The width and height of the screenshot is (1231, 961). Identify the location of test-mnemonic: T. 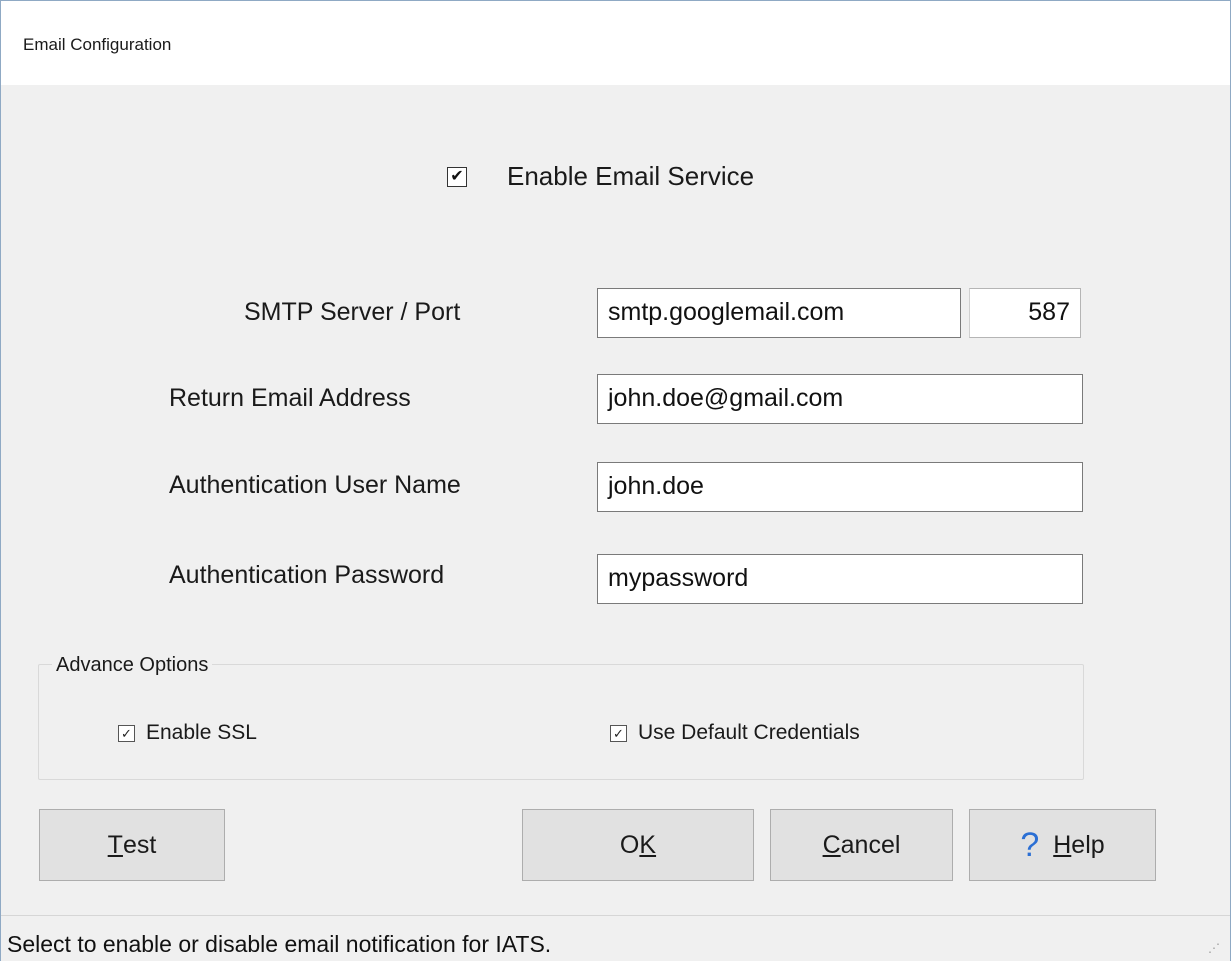
(115, 844).